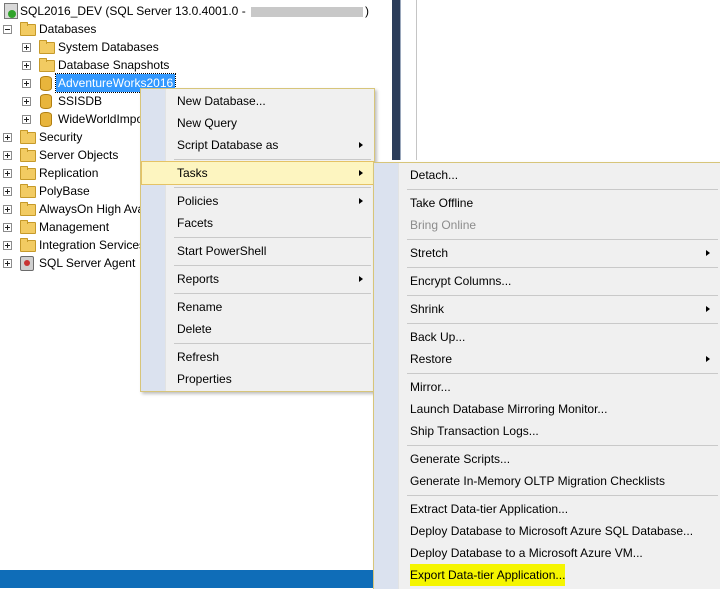 The image size is (720, 589). I want to click on menu-item-start-powershell: Start PowerShell, so click(257, 251).